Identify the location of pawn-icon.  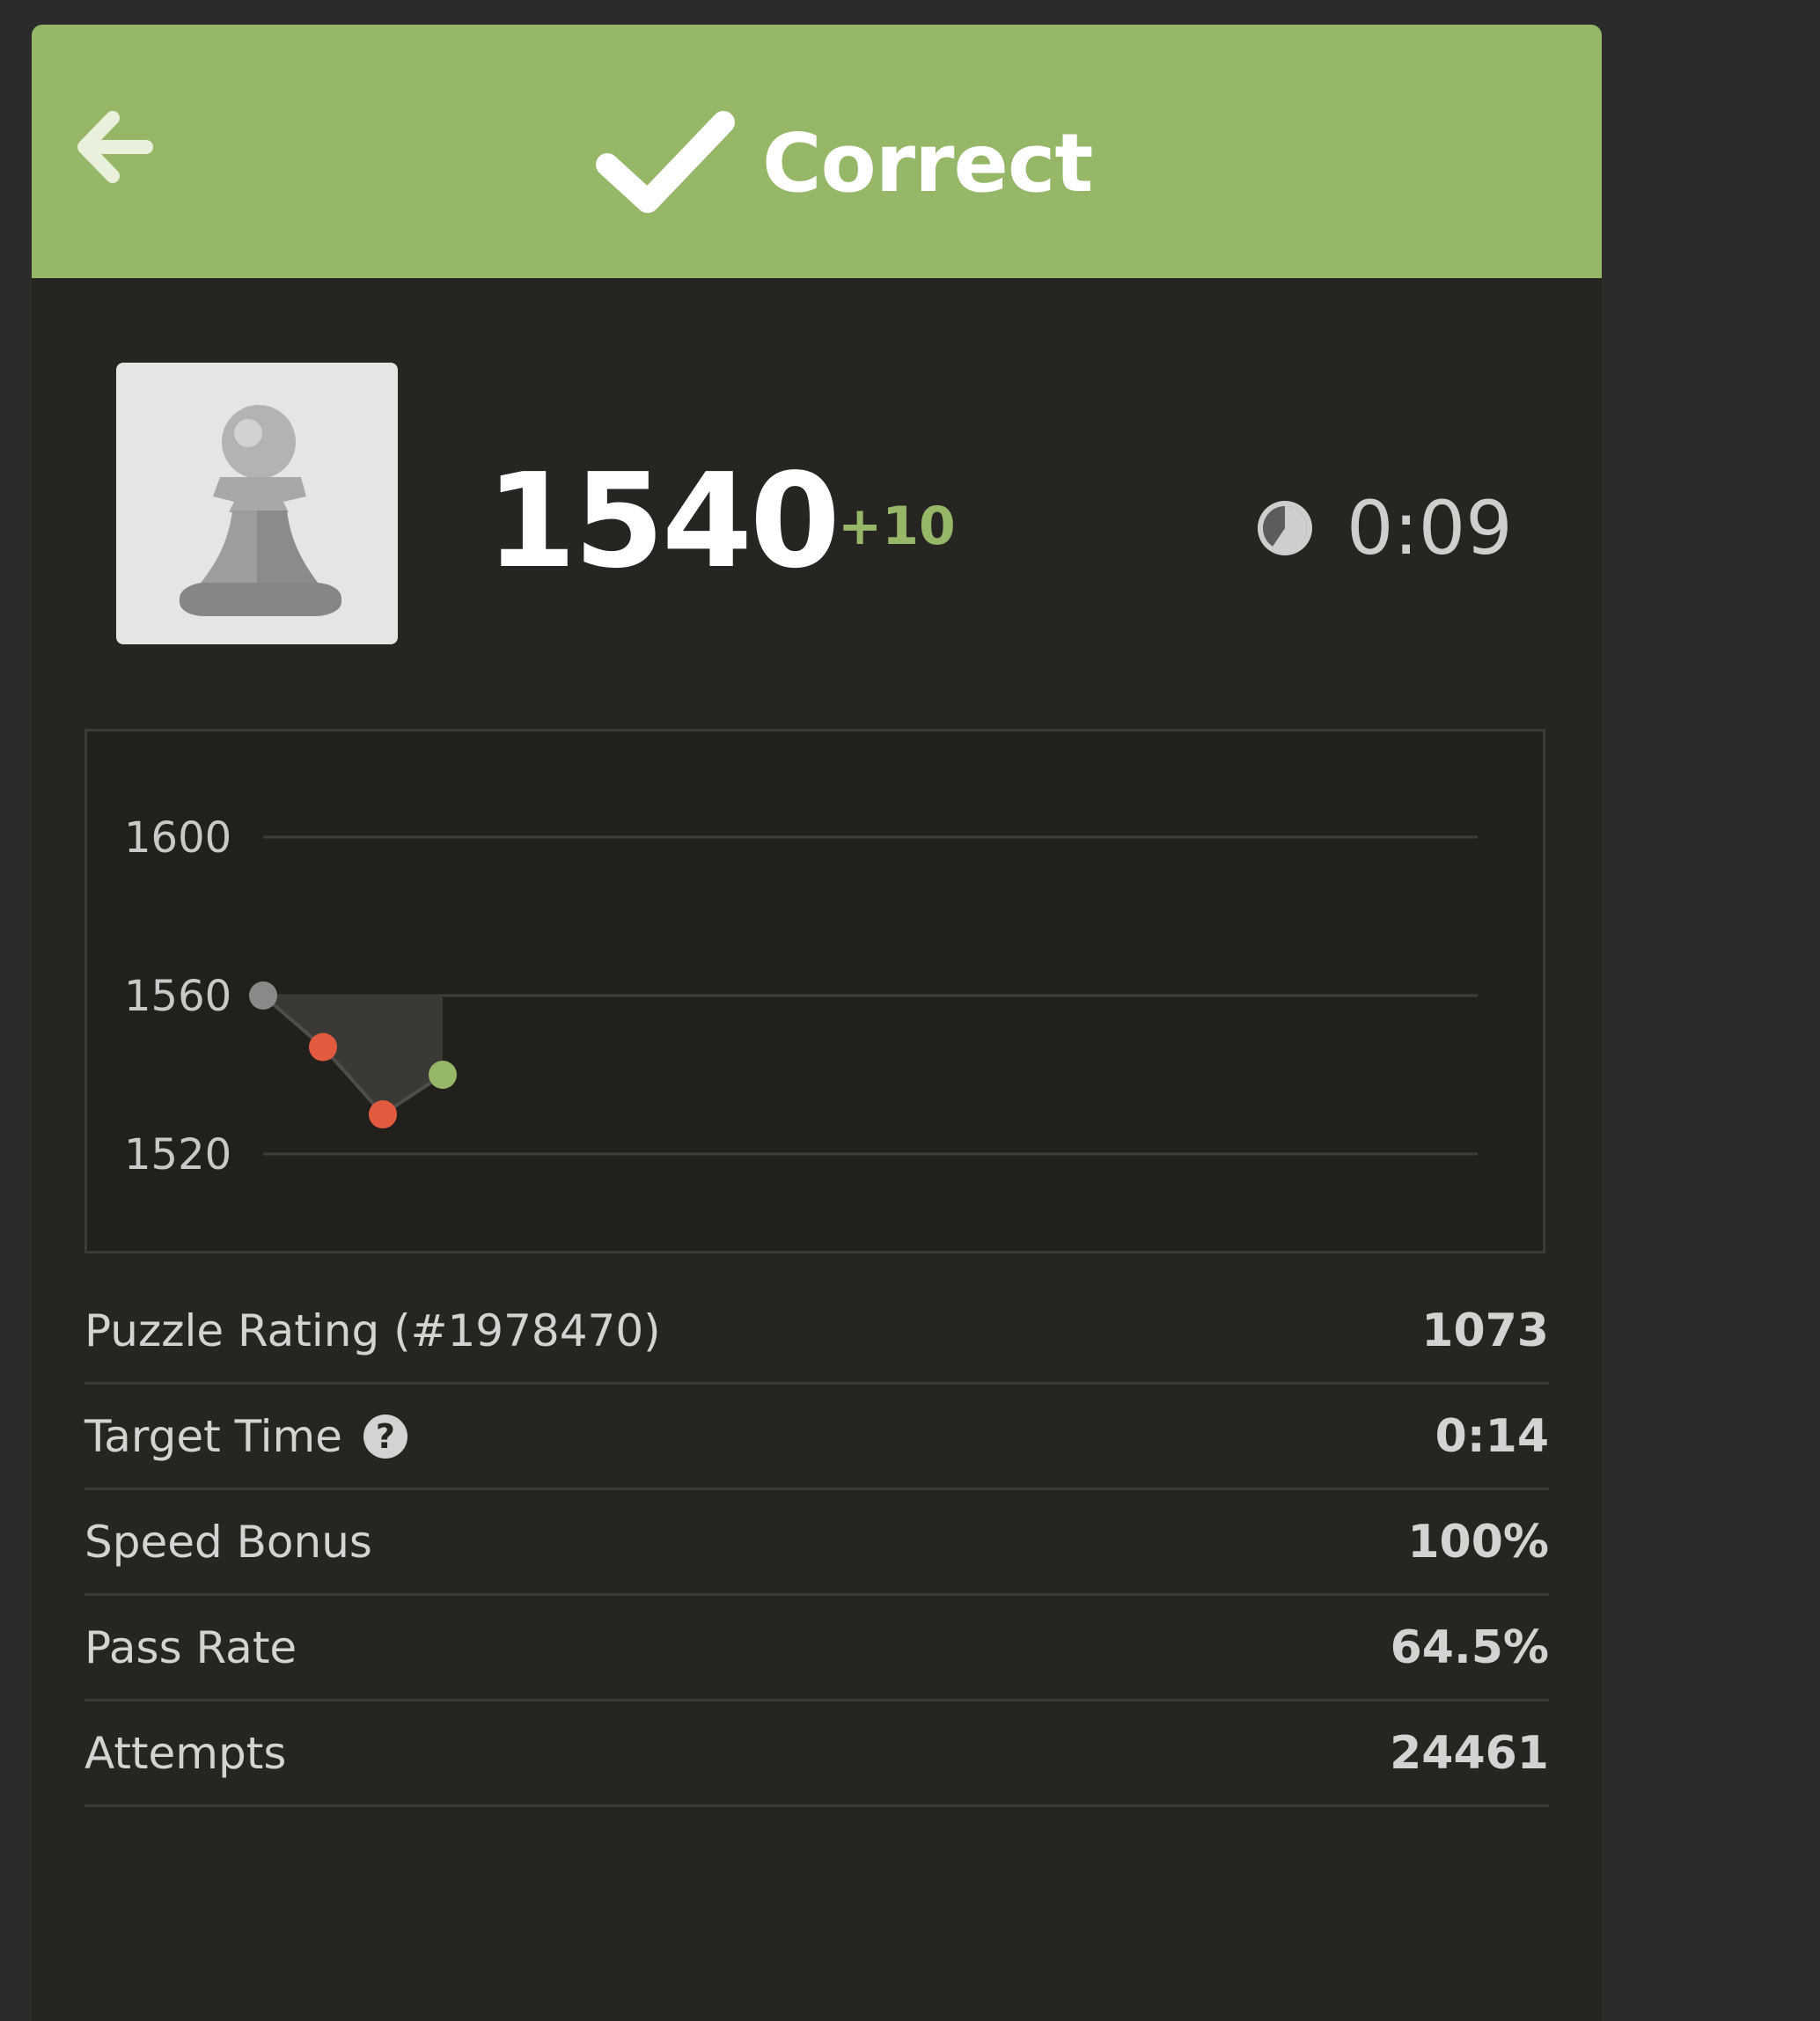
(260, 511).